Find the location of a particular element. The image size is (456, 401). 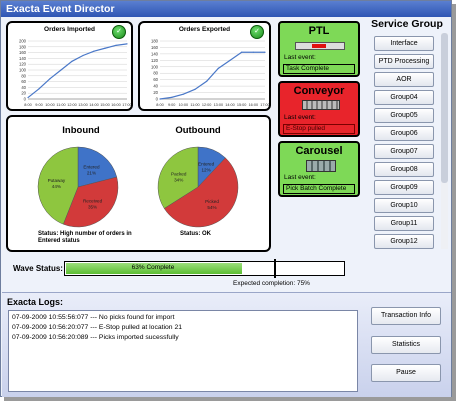

pie-label: Packed is located at coordinates (179, 173).